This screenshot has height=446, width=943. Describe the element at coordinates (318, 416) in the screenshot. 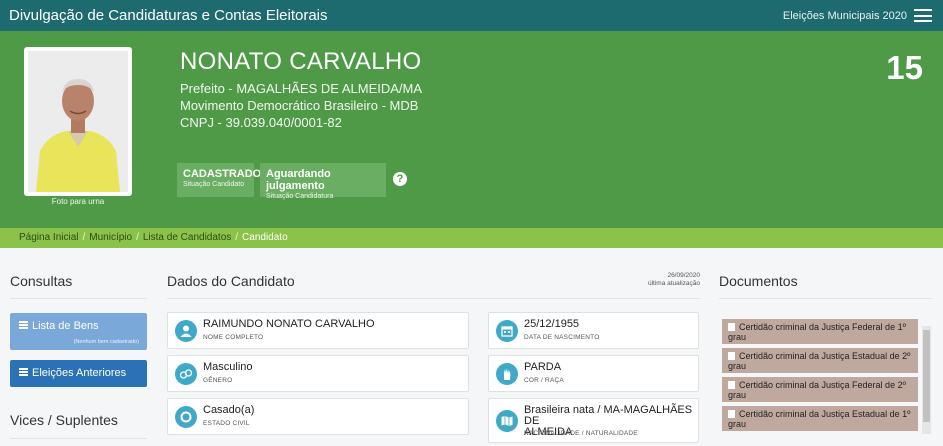

I see `field-estado-civil: Casado(a) ESTADO CIVIL` at that location.